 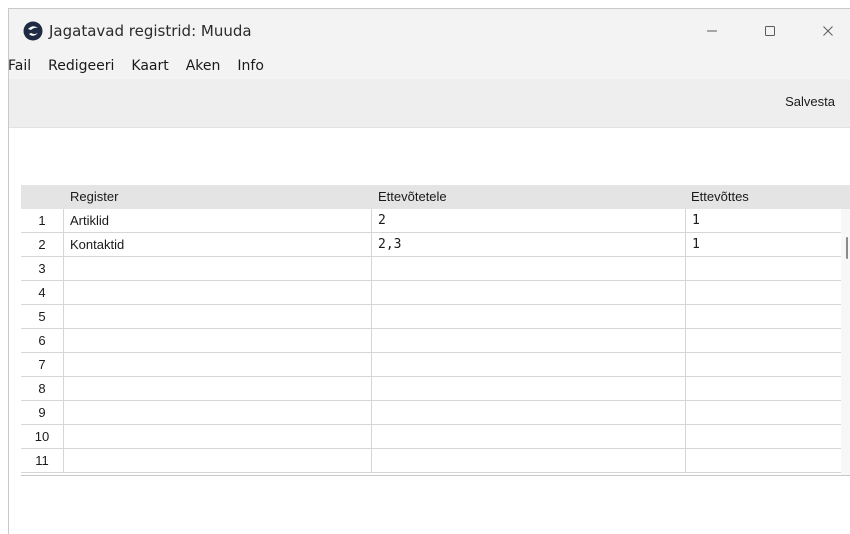 I want to click on menu-bar: Fail Redigeeri Kaart Aken Info, so click(x=429, y=66).